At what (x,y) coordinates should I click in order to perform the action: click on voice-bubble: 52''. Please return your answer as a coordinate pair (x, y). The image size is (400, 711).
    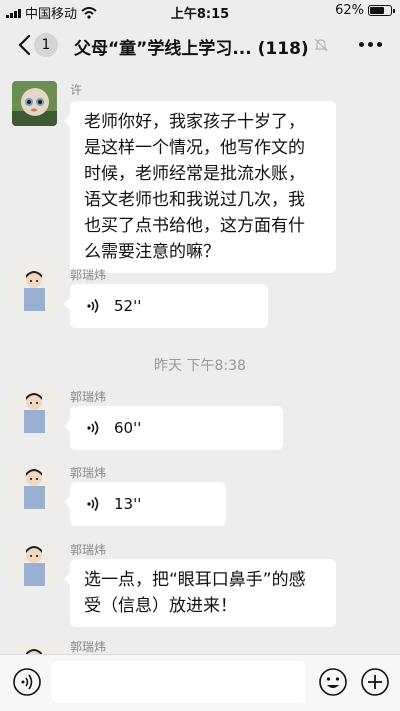
    Looking at the image, I should click on (166, 306).